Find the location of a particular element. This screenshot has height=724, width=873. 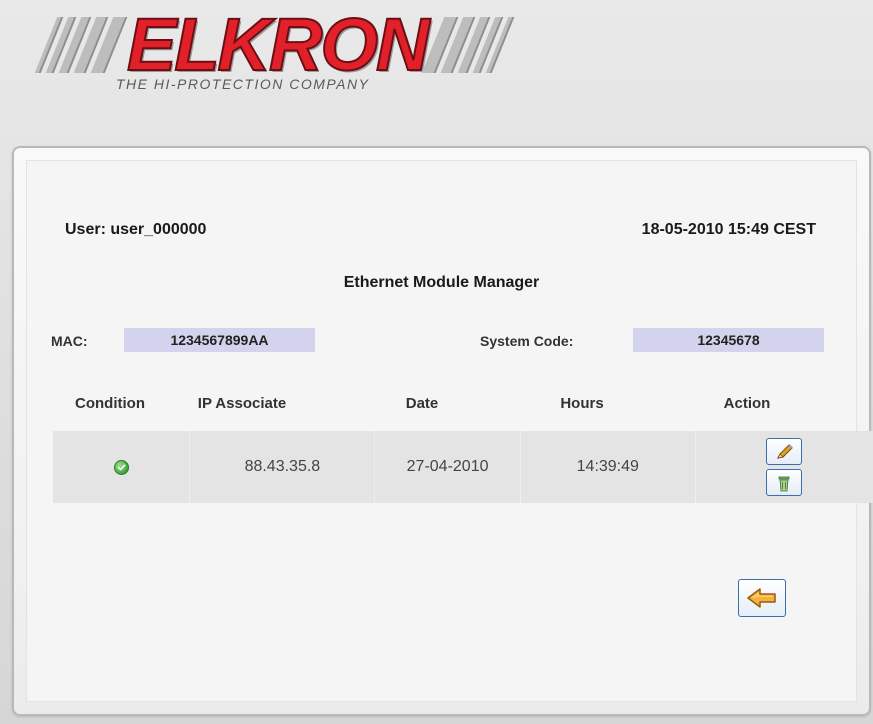

ip-associate-cell: 88.43.35.8 is located at coordinates (283, 467).